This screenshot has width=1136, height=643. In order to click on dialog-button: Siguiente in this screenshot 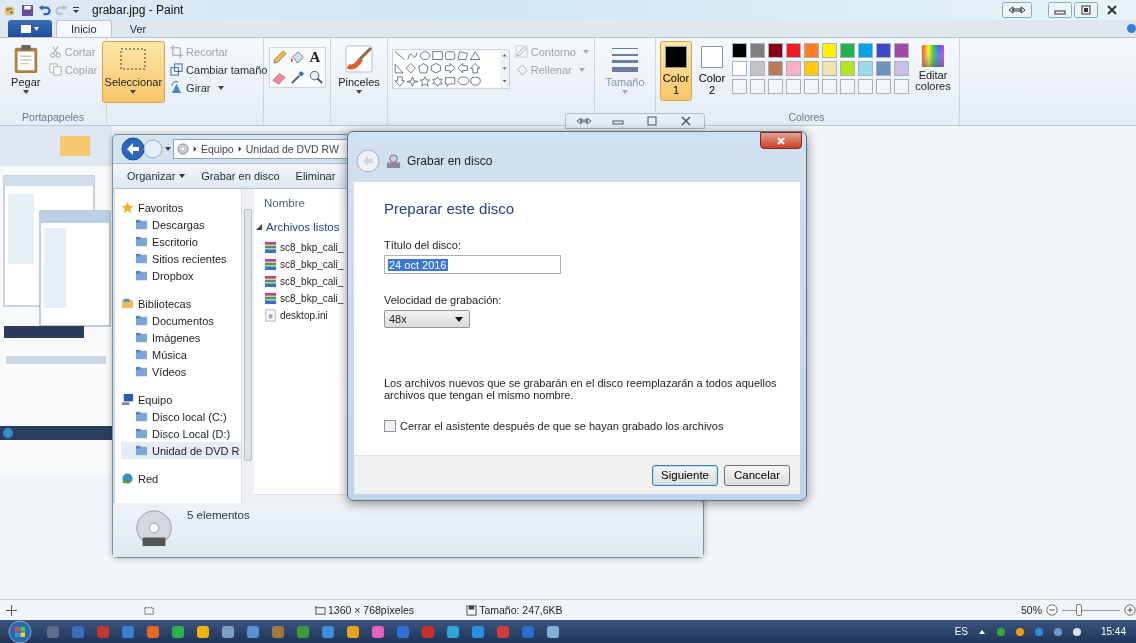, I will do `click(685, 475)`.